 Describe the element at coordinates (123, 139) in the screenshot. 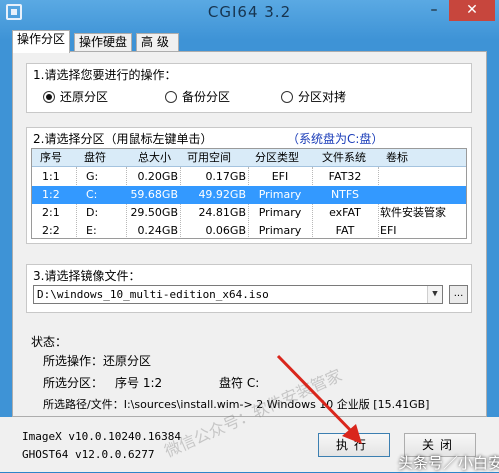

I see `partition-title: 2.请选择分区（用鼠标左键单击）` at that location.